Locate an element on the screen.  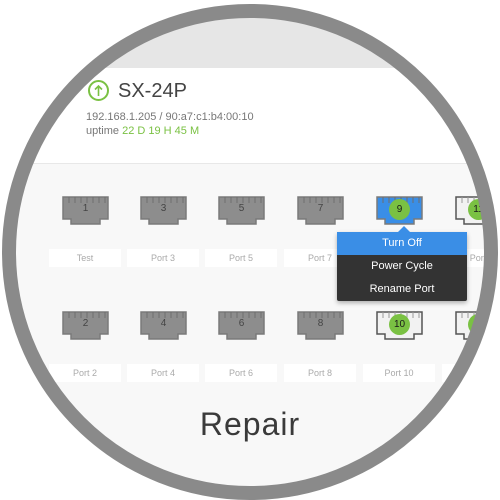
uptime-label: uptime is located at coordinates (103, 131).